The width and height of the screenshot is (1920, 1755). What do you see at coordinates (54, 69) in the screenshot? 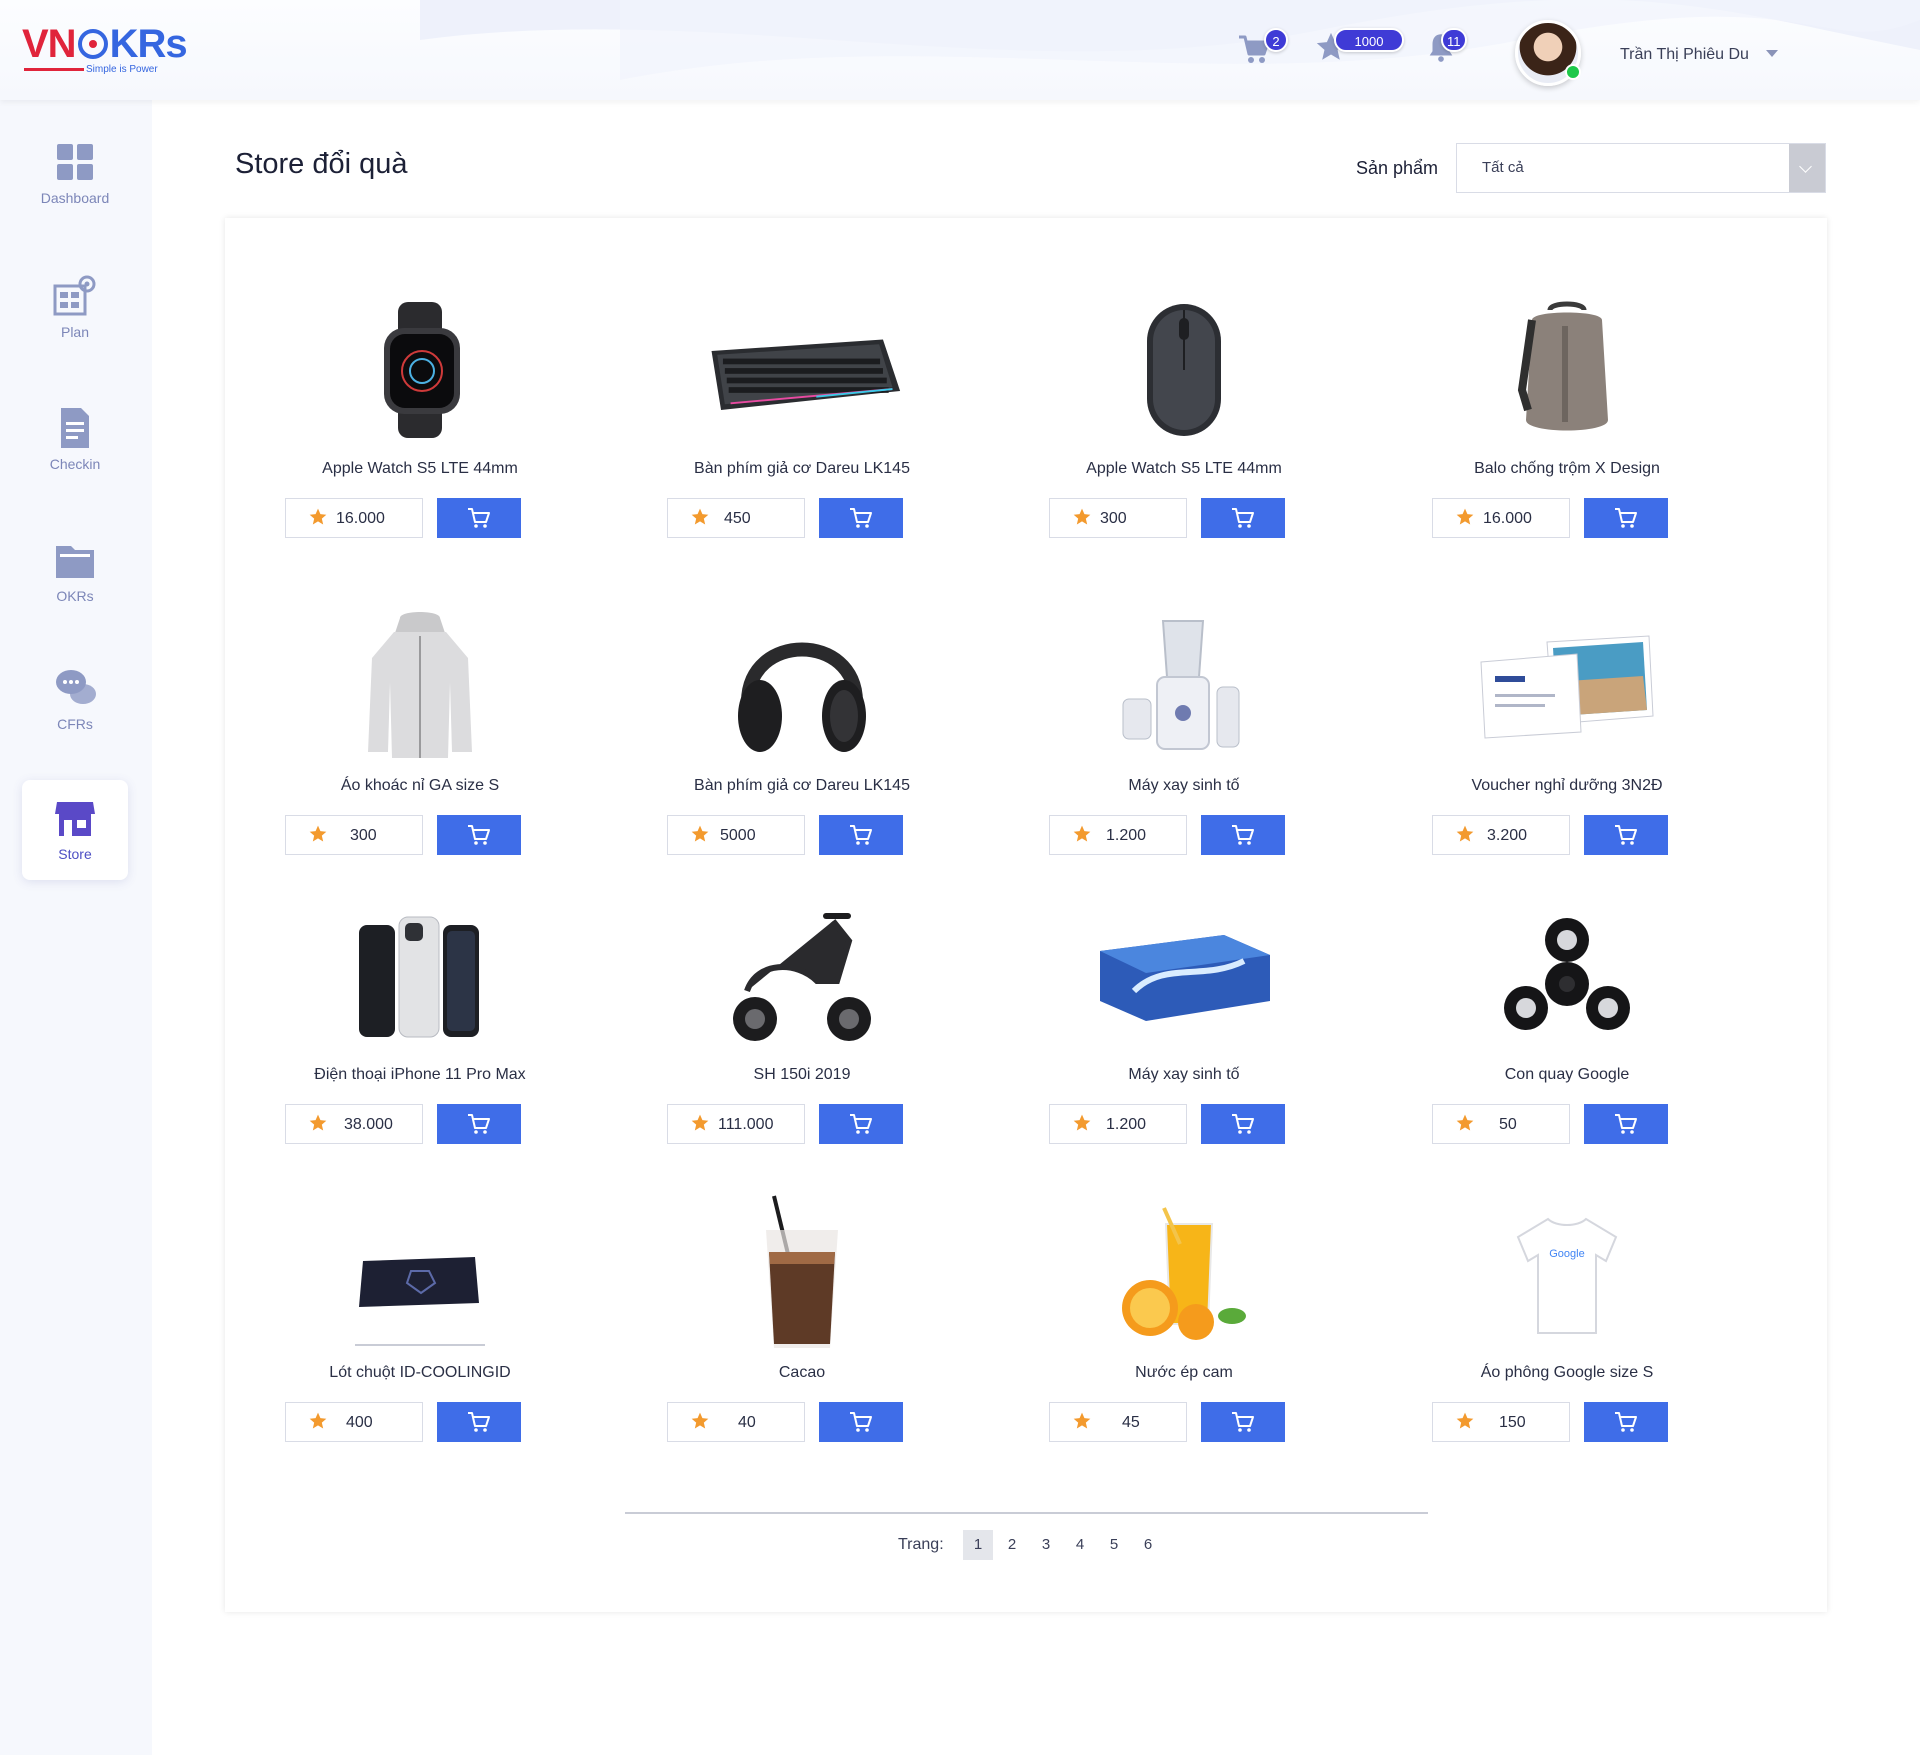
I see `logo-underline` at bounding box center [54, 69].